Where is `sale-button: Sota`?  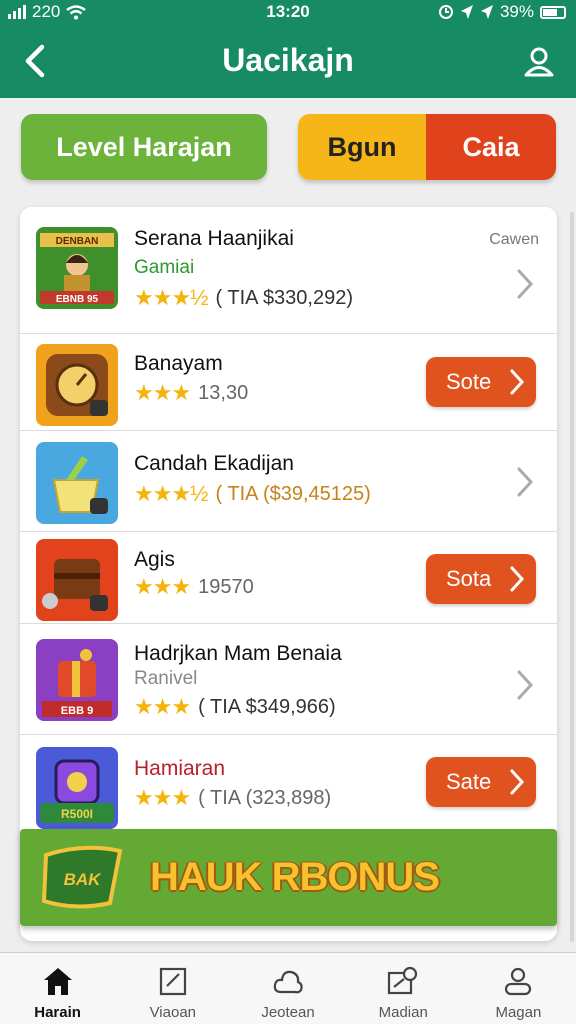
sale-button: Sota is located at coordinates (481, 579).